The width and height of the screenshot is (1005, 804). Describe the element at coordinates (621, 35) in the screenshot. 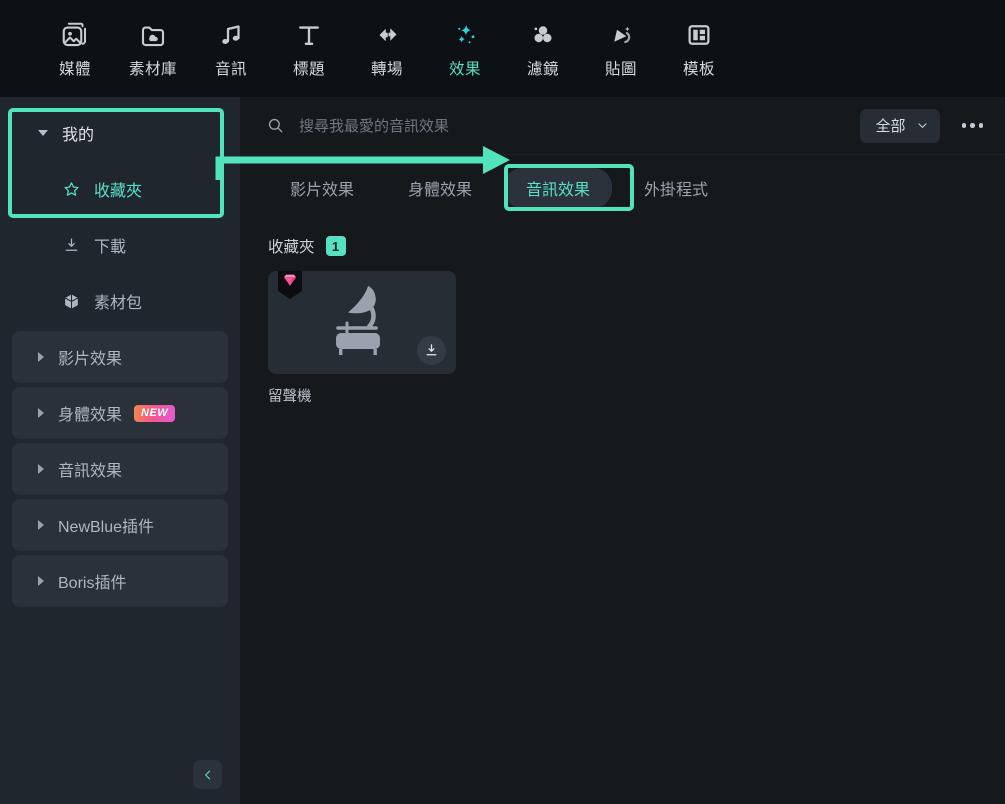

I see `sticker-icon` at that location.